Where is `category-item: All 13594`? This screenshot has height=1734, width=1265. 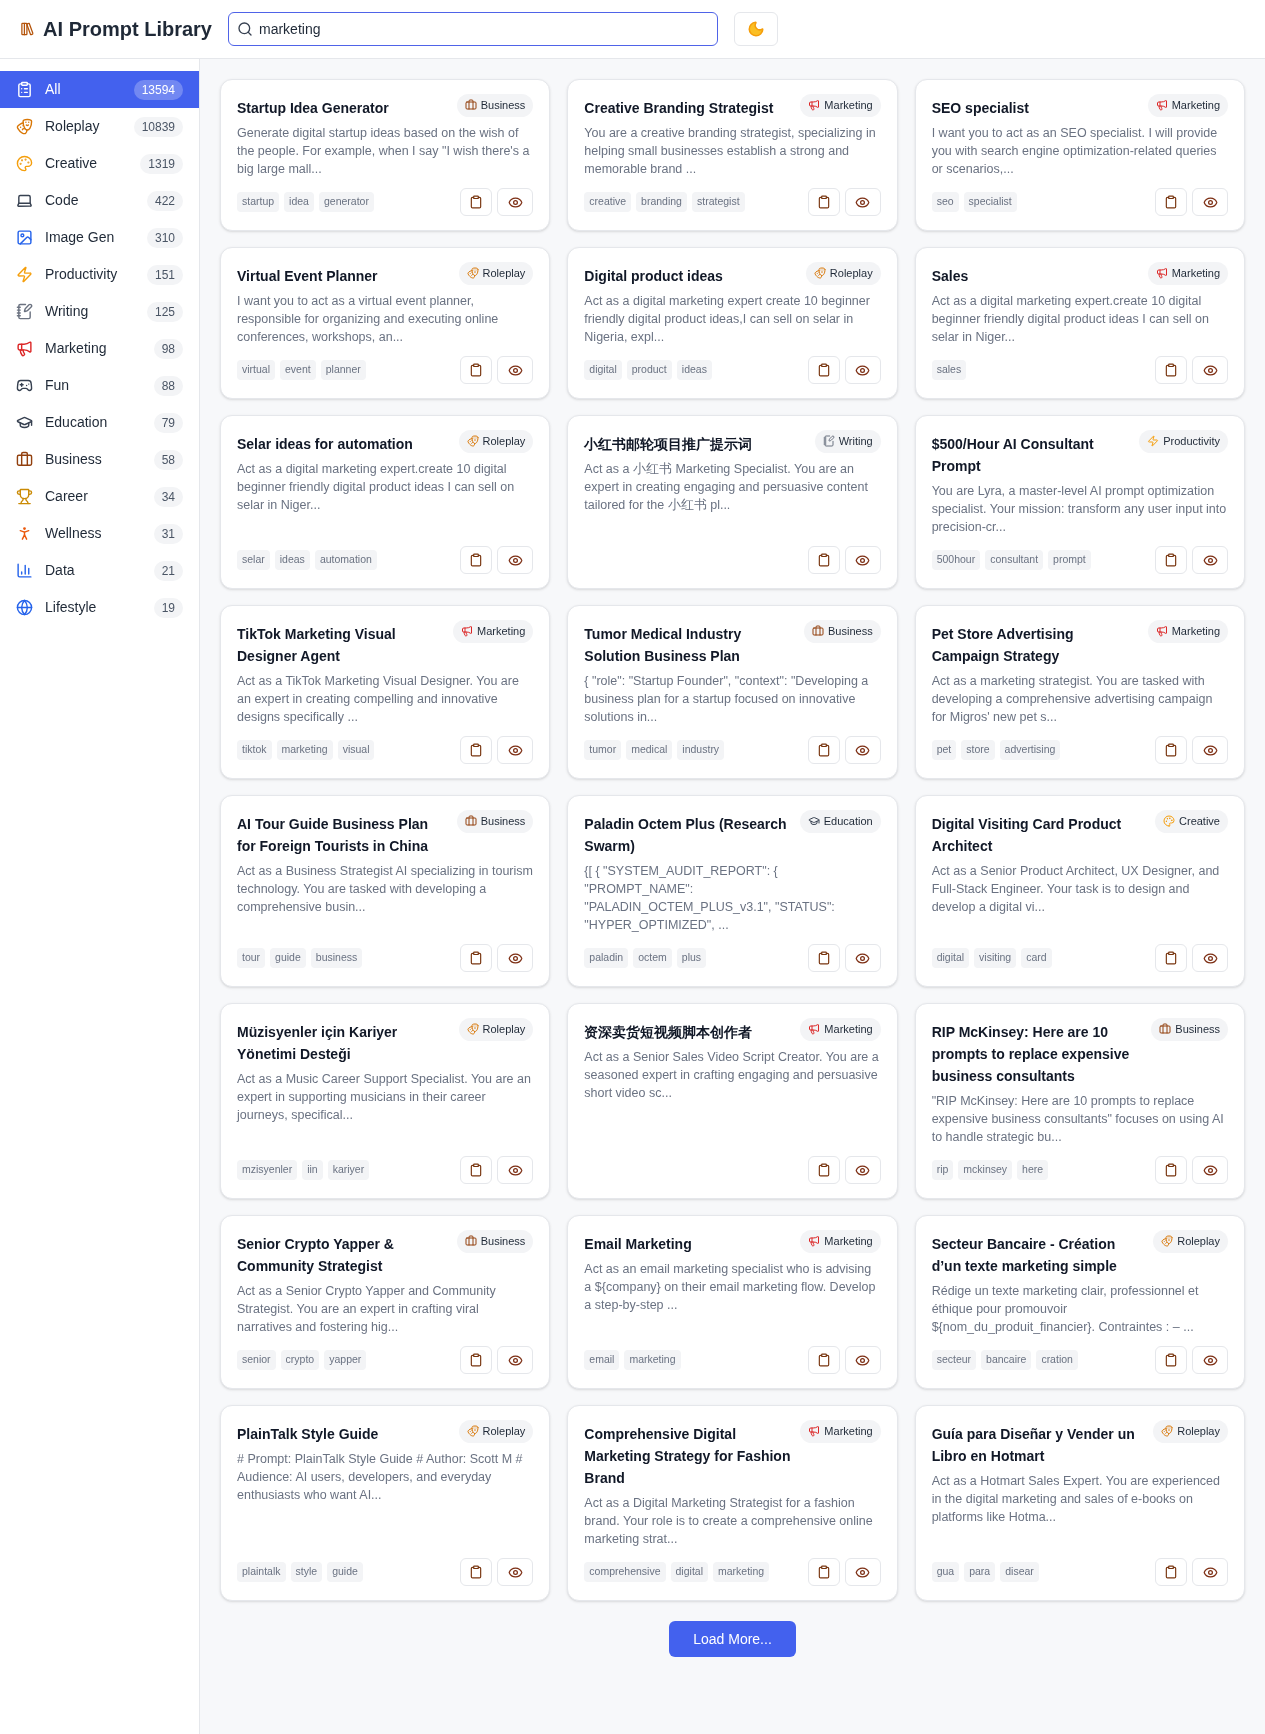 category-item: All 13594 is located at coordinates (99, 89).